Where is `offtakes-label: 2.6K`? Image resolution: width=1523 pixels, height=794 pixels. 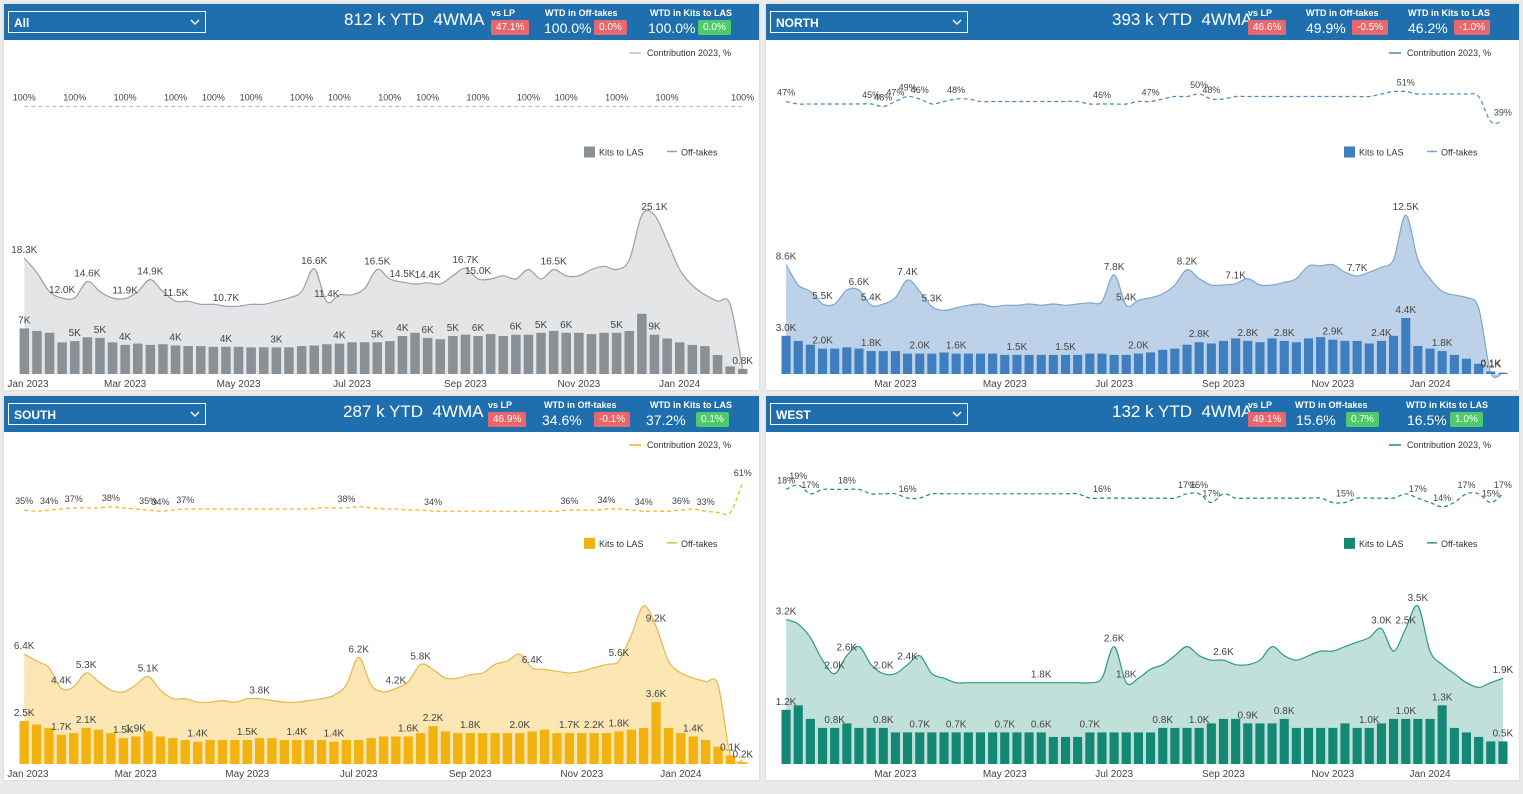 offtakes-label: 2.6K is located at coordinates (847, 648).